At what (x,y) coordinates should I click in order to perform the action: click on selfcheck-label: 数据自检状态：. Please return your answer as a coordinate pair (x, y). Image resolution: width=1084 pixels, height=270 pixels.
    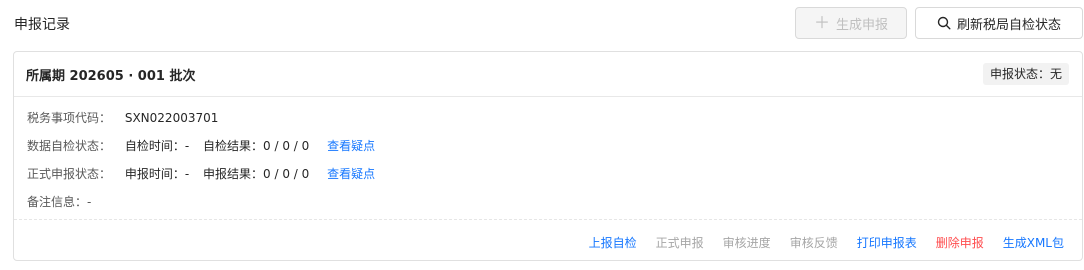
    Looking at the image, I should click on (69, 146).